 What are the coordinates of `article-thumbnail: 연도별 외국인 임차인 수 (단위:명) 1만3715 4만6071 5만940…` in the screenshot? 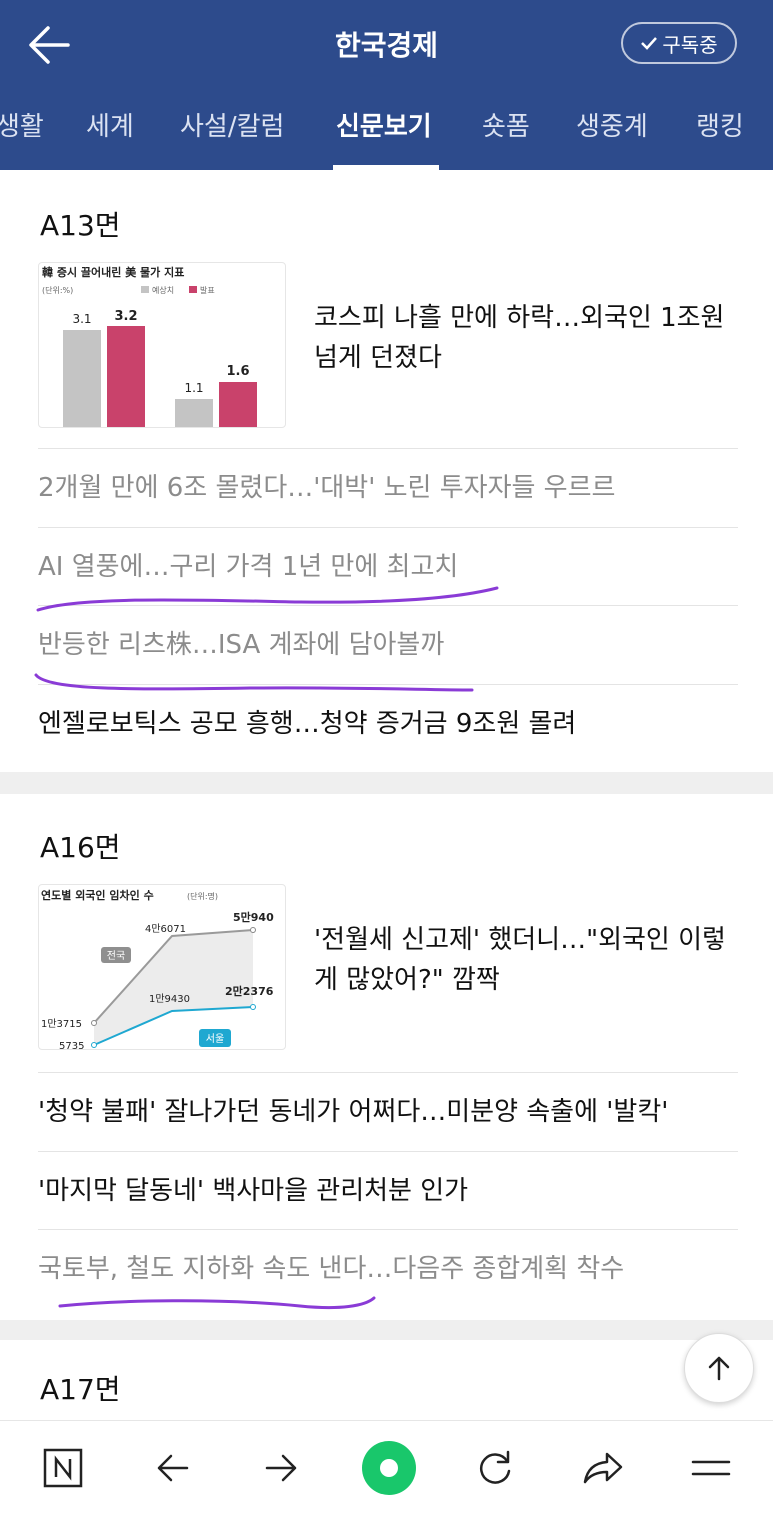 It's located at (162, 967).